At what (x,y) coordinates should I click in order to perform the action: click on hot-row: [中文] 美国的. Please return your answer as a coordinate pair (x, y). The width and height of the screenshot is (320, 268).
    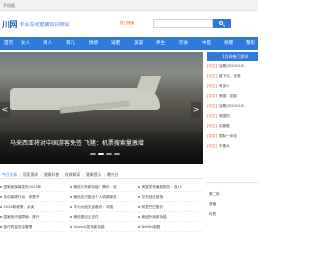
    Looking at the image, I should click on (232, 116).